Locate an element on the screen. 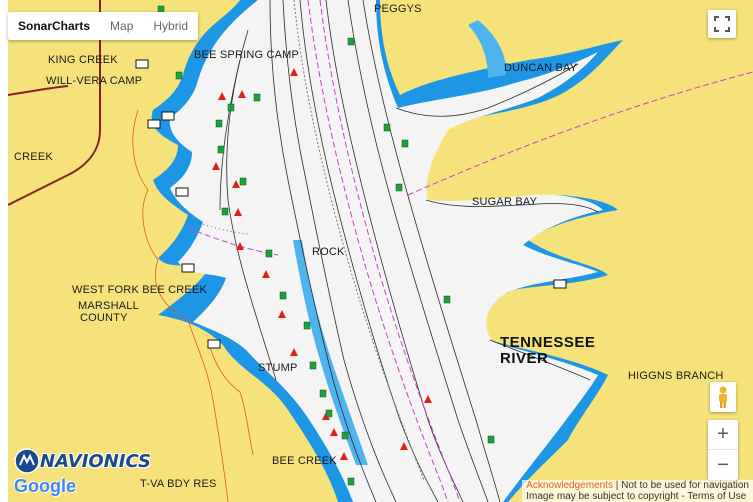 The width and height of the screenshot is (753, 502). map-type-control: SonarCharts Map Hybrid is located at coordinates (103, 26).